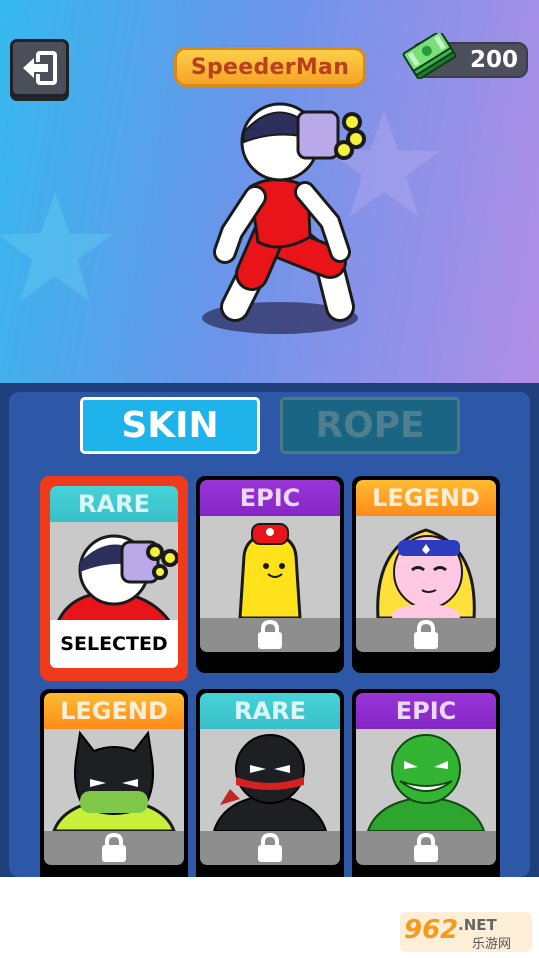  What do you see at coordinates (284, 218) in the screenshot?
I see `character-model` at bounding box center [284, 218].